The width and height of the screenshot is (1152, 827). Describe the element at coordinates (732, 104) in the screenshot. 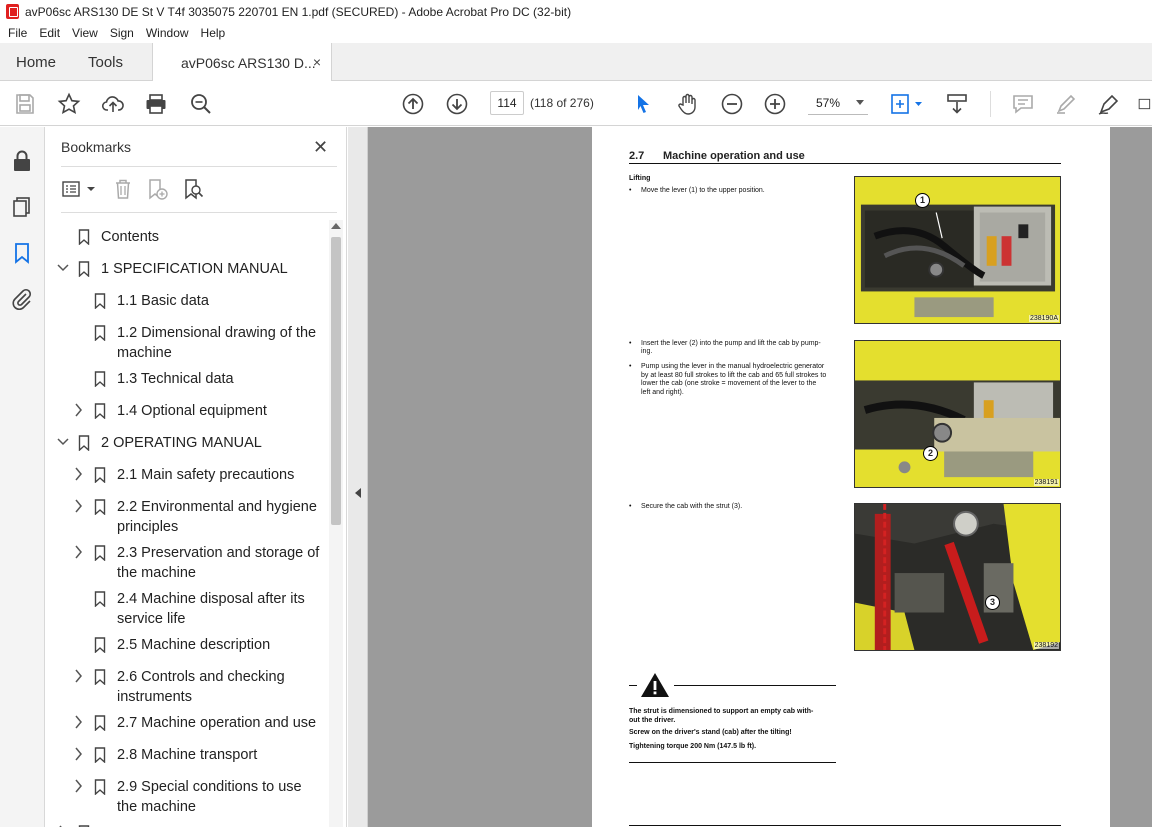

I see `zoom-out-icon` at that location.